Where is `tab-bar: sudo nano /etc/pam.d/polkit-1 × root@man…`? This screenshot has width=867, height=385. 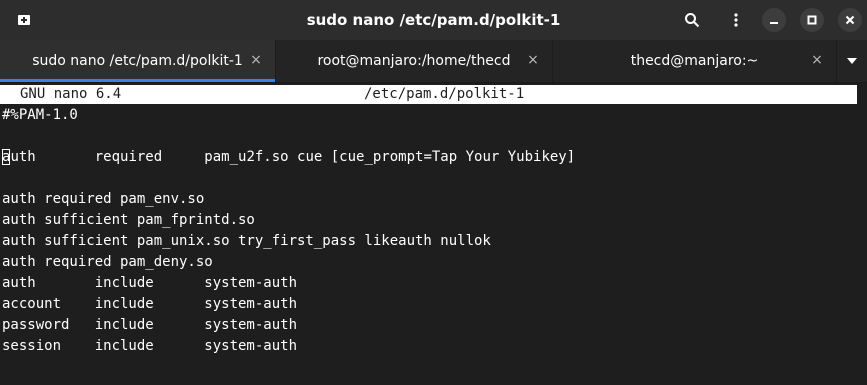 tab-bar: sudo nano /etc/pam.d/polkit-1 × root@man… is located at coordinates (433, 61).